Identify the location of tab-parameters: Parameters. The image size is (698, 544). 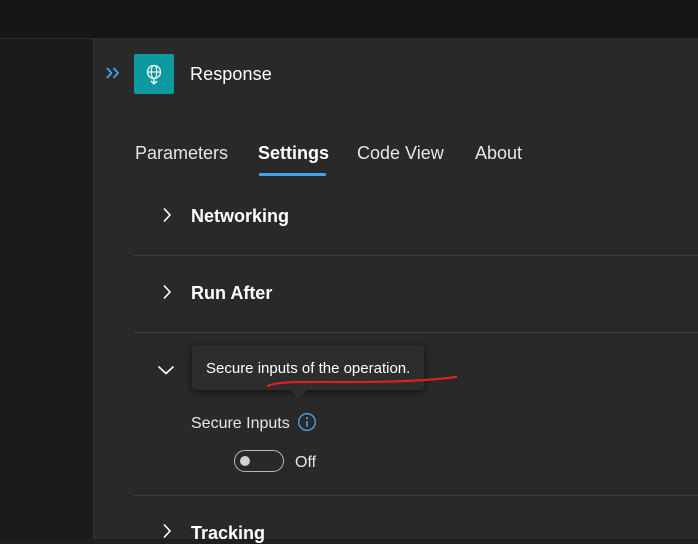
(181, 153).